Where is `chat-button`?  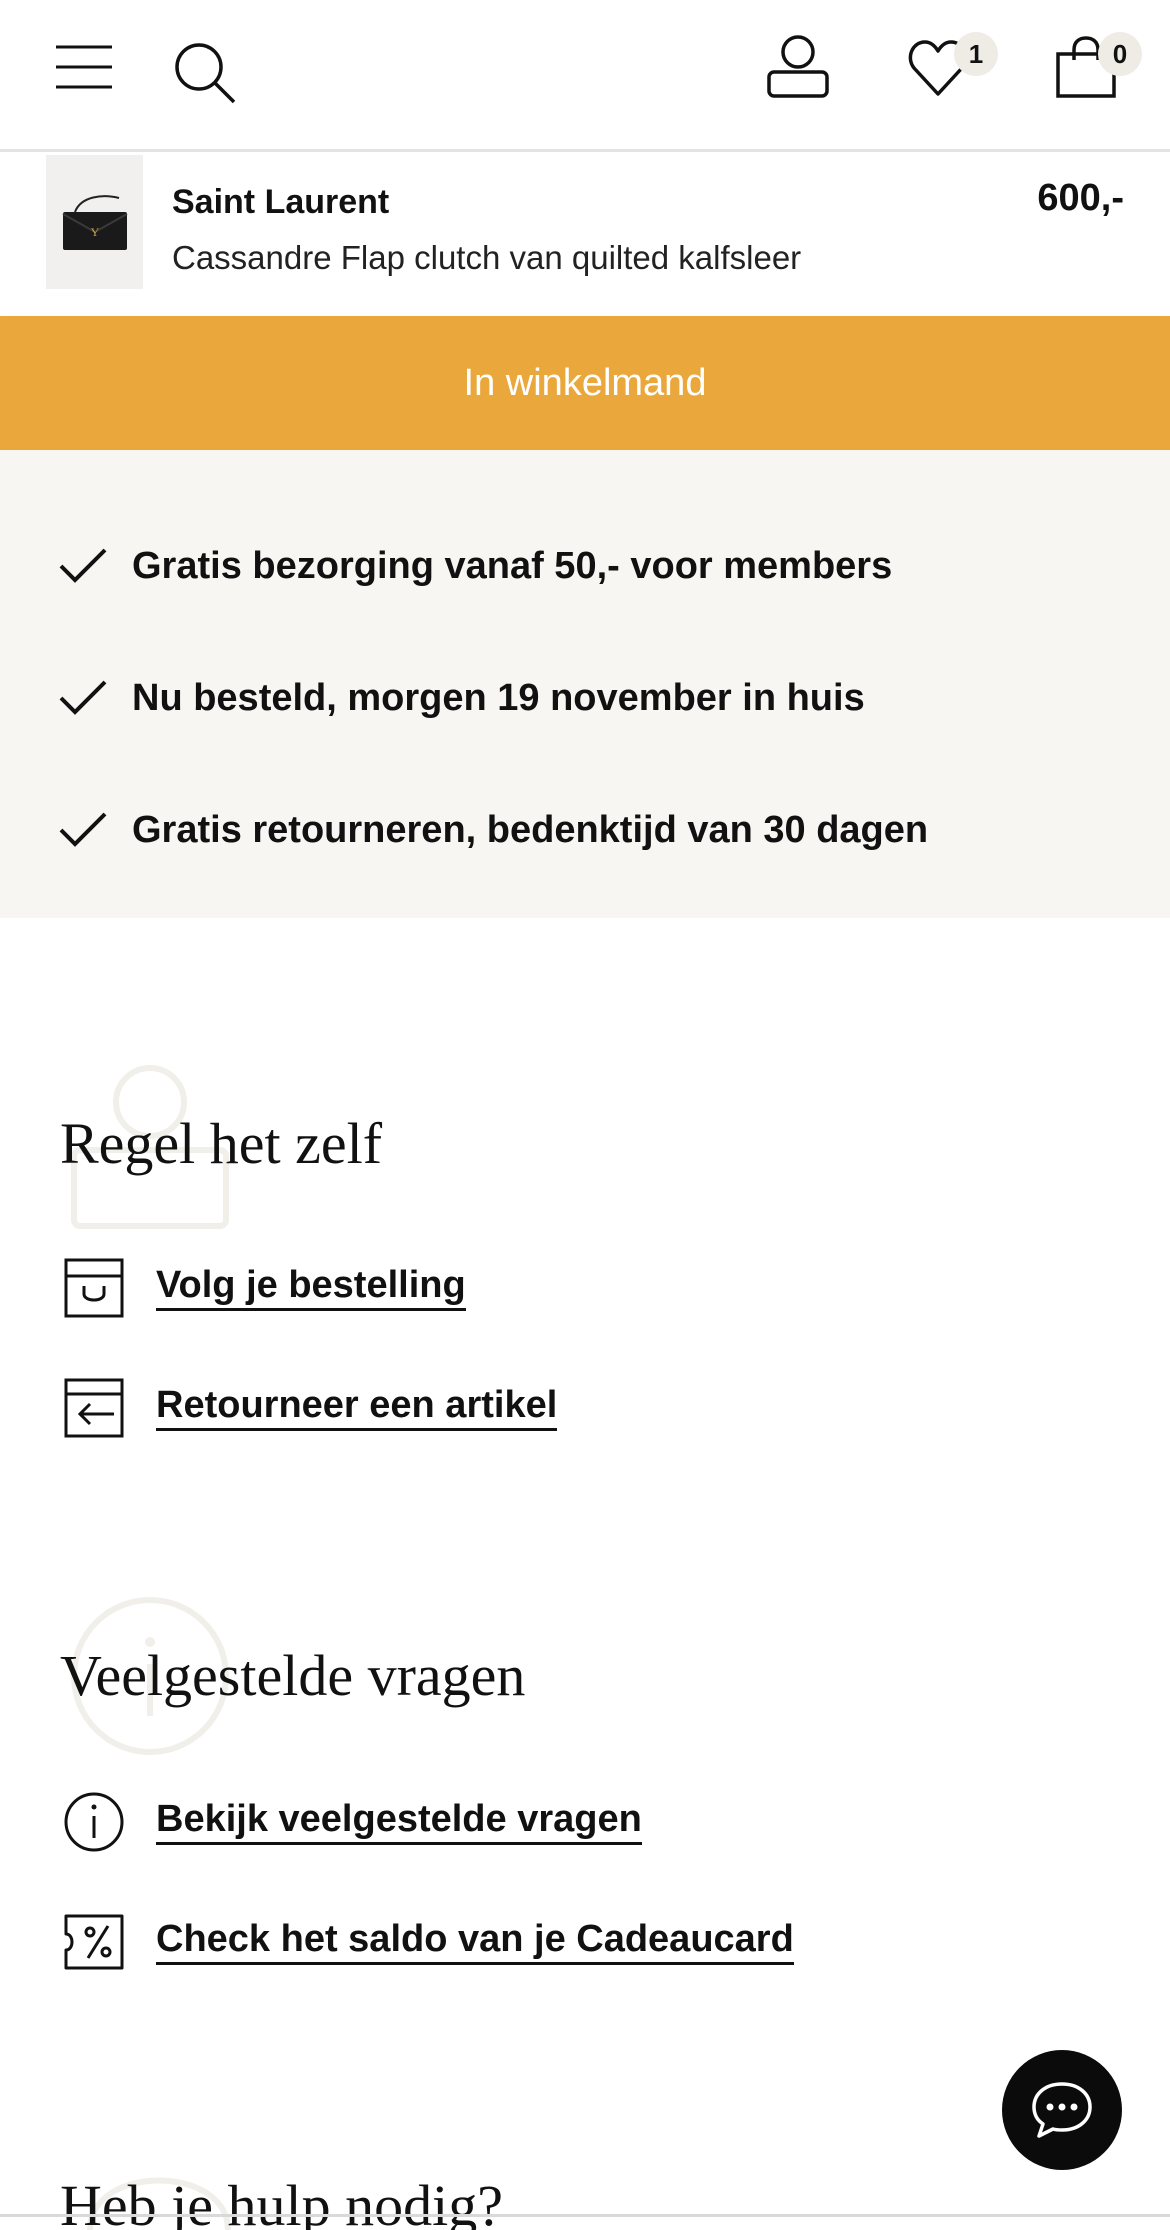
chat-button is located at coordinates (1062, 2110).